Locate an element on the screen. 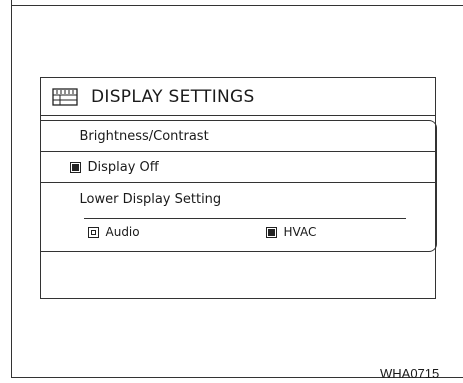 The image size is (463, 383). audio-checkbox is located at coordinates (93, 232).